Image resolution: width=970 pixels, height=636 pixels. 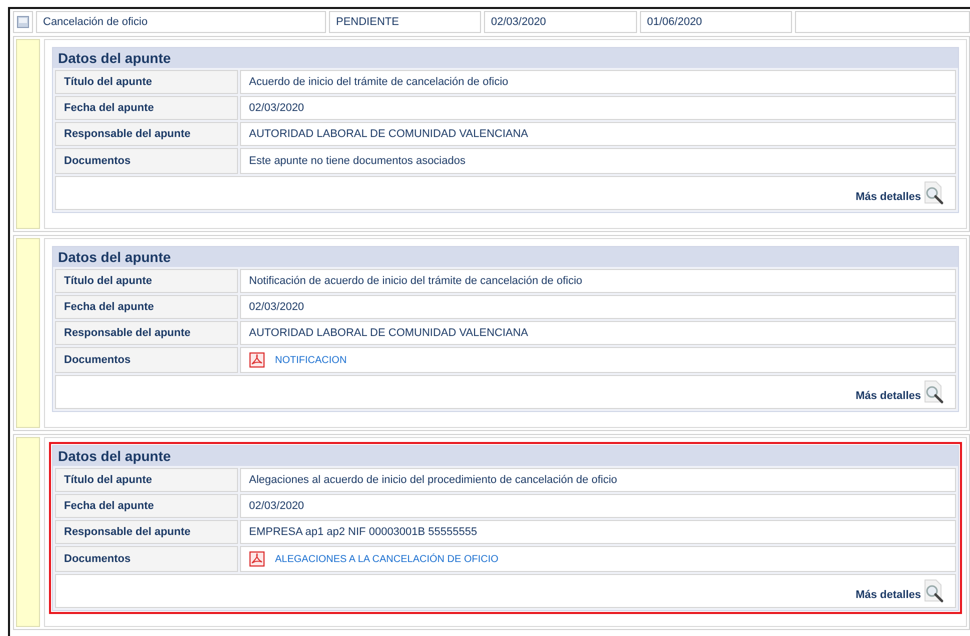 What do you see at coordinates (598, 161) in the screenshot?
I see `field-value: Este apunte no tiene documentos asociados` at bounding box center [598, 161].